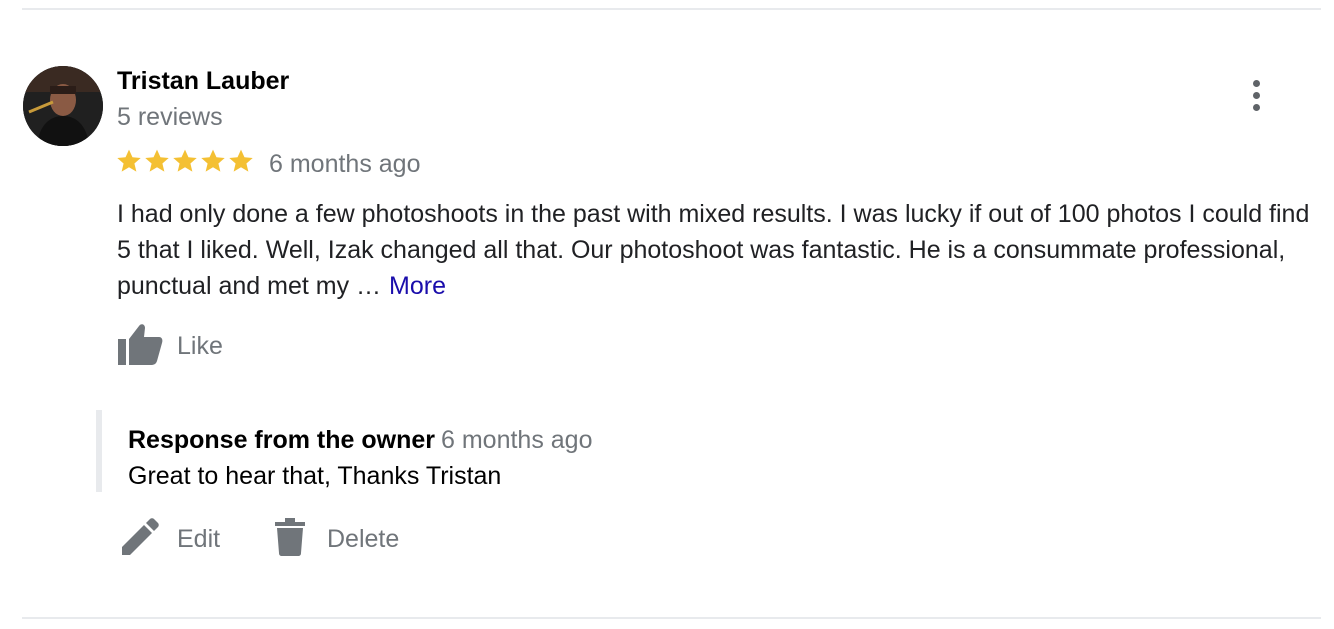 The height and width of the screenshot is (629, 1334). Describe the element at coordinates (290, 539) in the screenshot. I see `trash-icon` at that location.